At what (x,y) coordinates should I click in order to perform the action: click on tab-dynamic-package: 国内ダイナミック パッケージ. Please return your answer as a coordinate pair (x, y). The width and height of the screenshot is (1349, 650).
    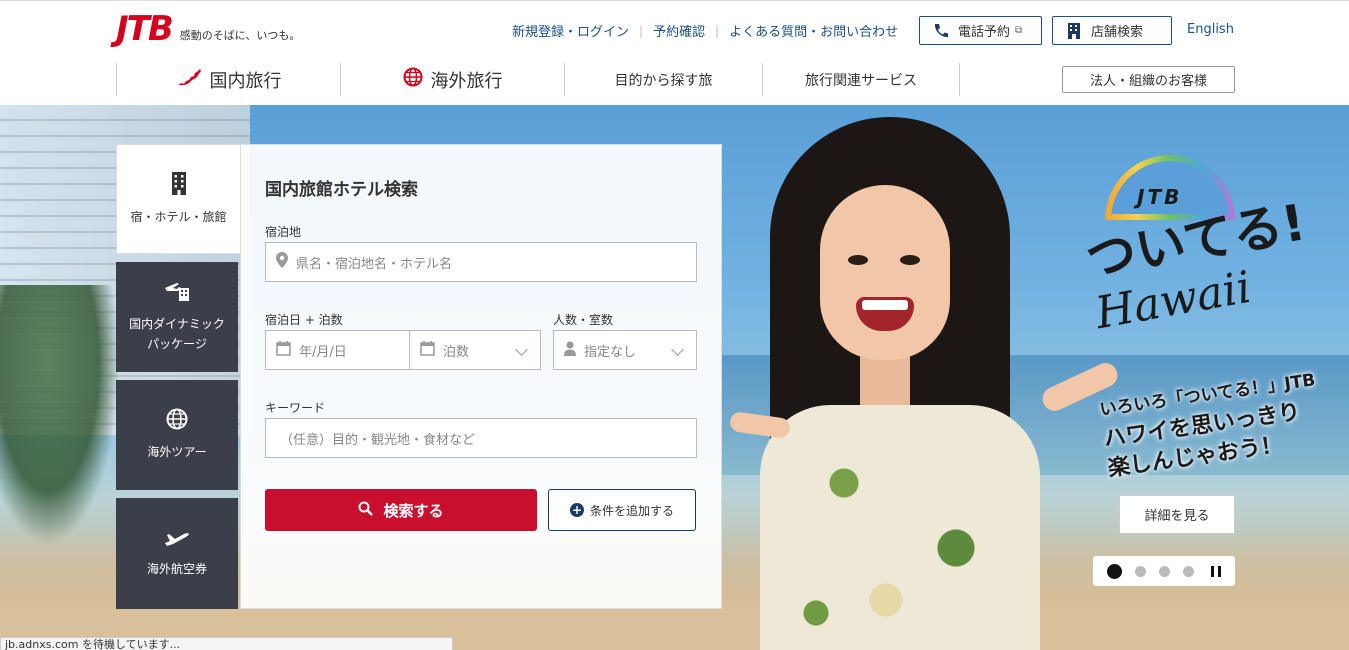
    Looking at the image, I should click on (177, 317).